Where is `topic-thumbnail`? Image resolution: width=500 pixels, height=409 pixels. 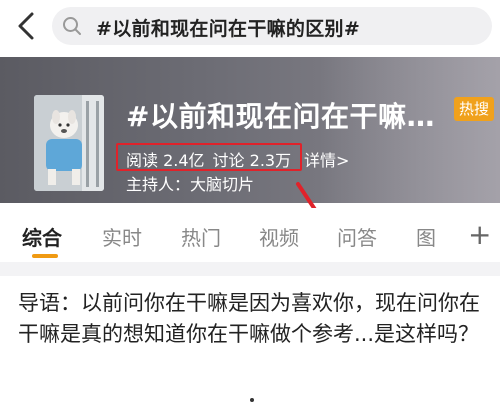
topic-thumbnail is located at coordinates (69, 143).